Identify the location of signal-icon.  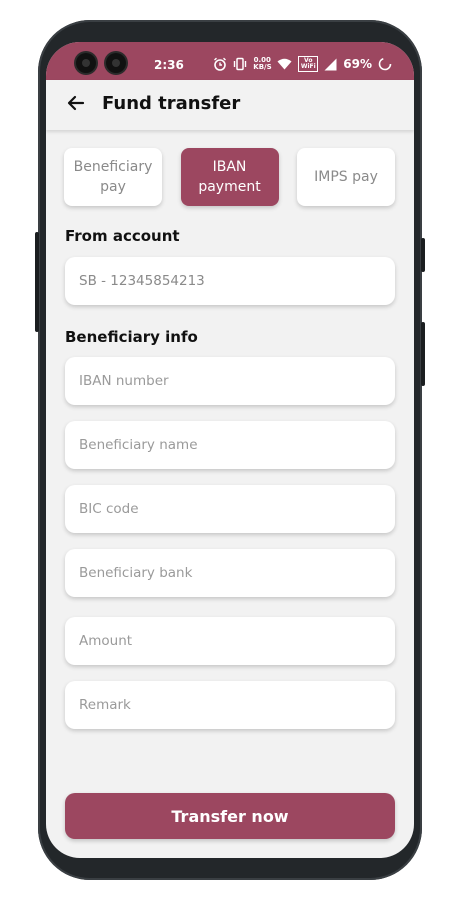
(330, 64).